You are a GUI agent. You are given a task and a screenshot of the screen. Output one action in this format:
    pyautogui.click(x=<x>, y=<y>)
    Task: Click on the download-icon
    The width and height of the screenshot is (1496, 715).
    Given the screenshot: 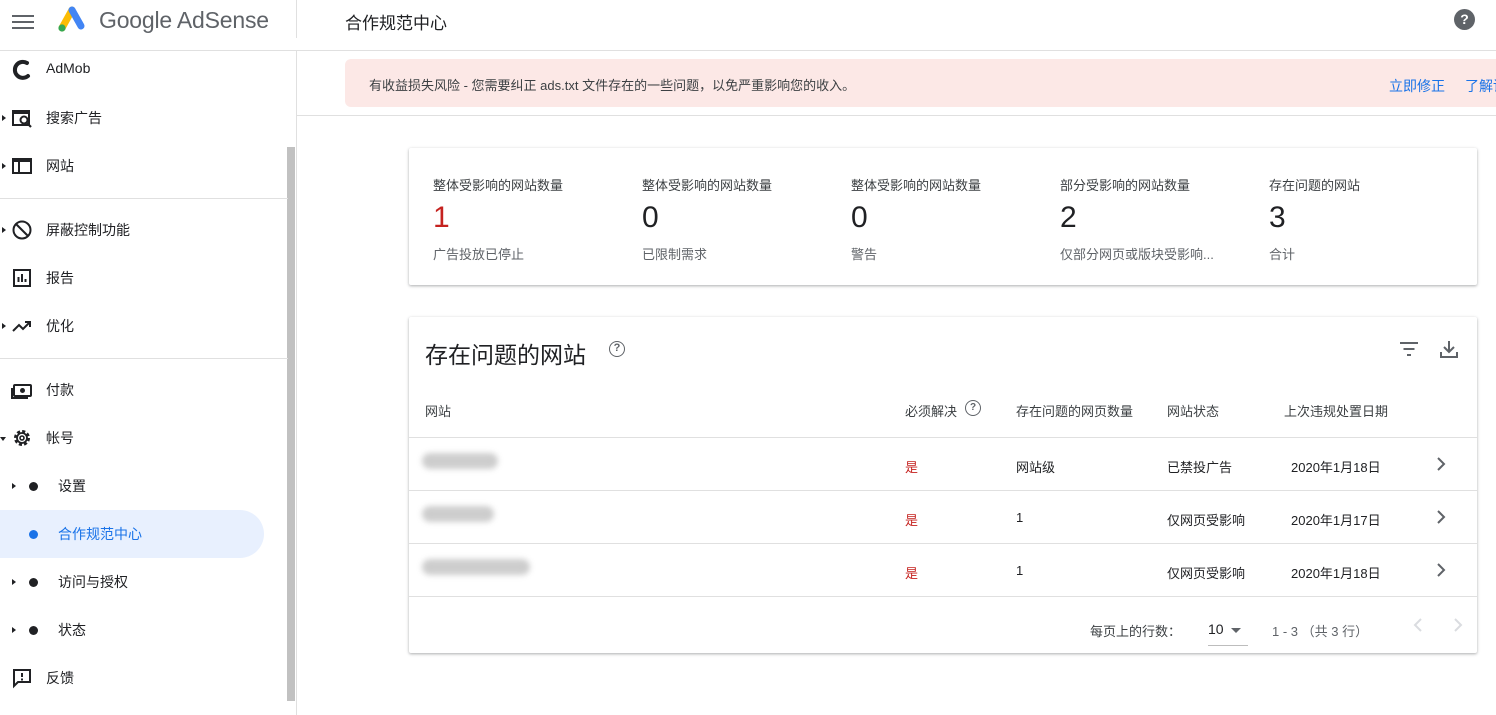 What is the action you would take?
    pyautogui.click(x=1449, y=349)
    